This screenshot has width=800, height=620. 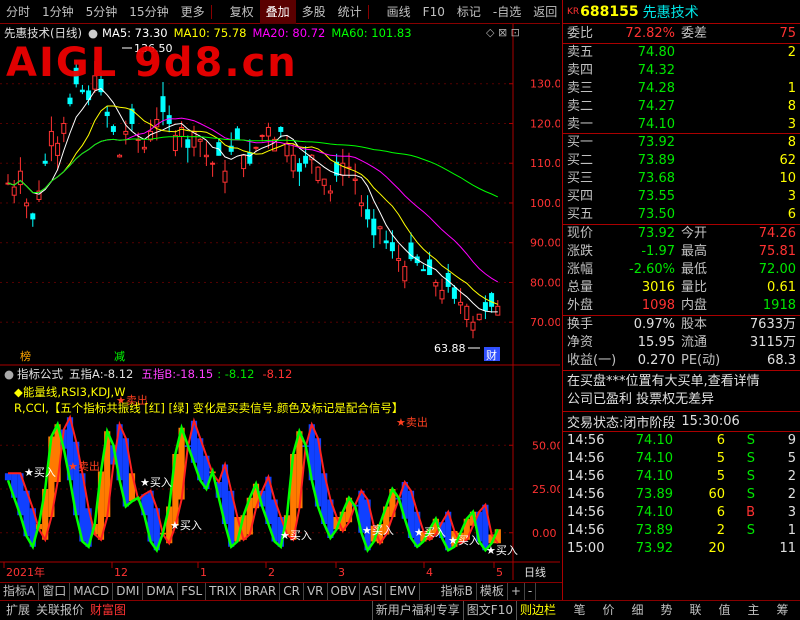 I want to click on x-tick-label: 4, so click(x=429, y=572).